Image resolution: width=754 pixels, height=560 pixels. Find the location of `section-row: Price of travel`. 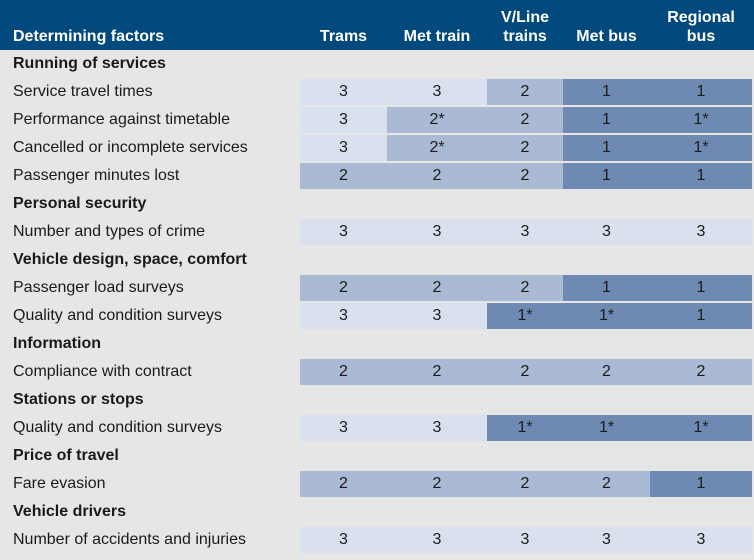

section-row: Price of travel is located at coordinates (377, 456).